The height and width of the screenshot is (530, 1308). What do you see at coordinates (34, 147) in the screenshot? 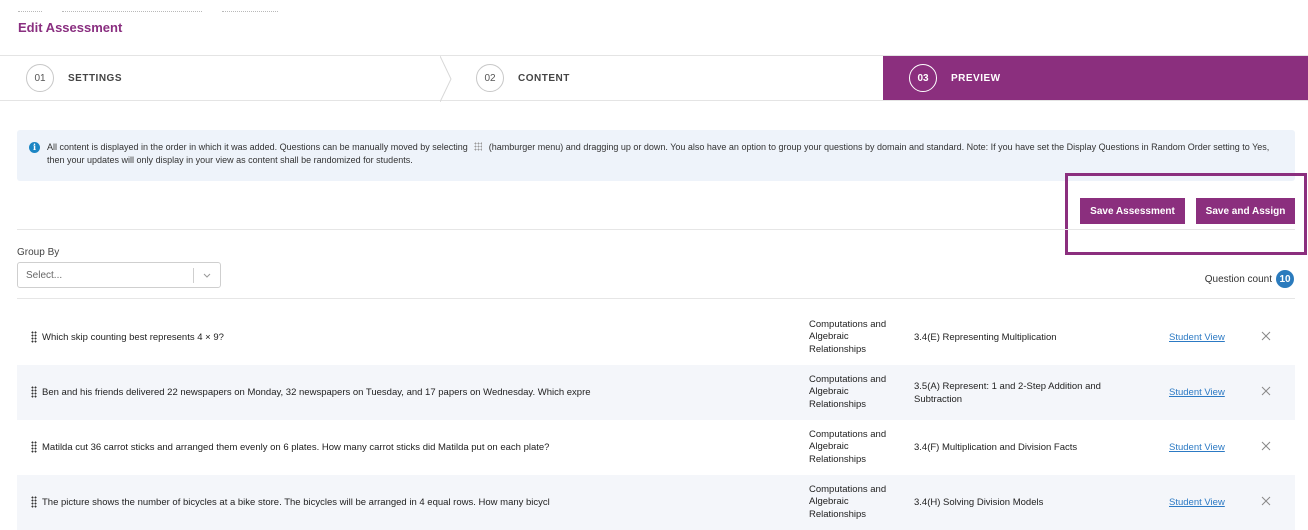
I see `info-icon: i` at bounding box center [34, 147].